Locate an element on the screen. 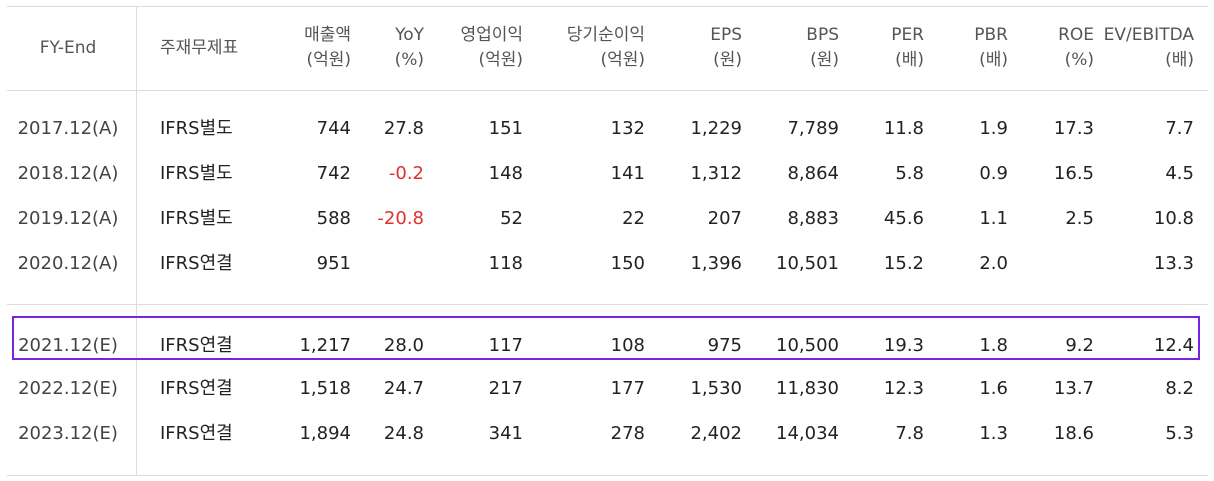  row-value-col-2: 151 is located at coordinates (505, 128).